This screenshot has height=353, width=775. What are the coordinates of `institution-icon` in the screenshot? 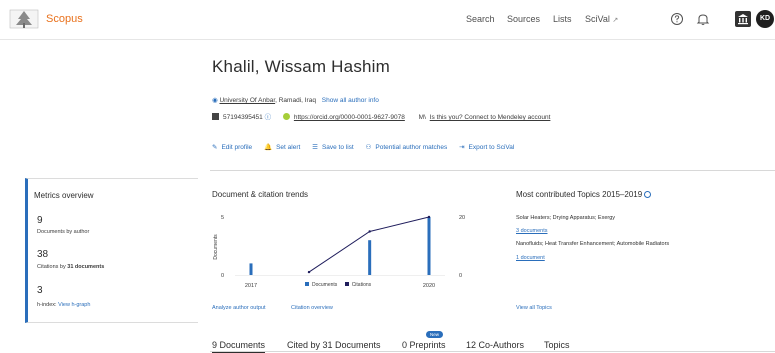 It's located at (743, 19).